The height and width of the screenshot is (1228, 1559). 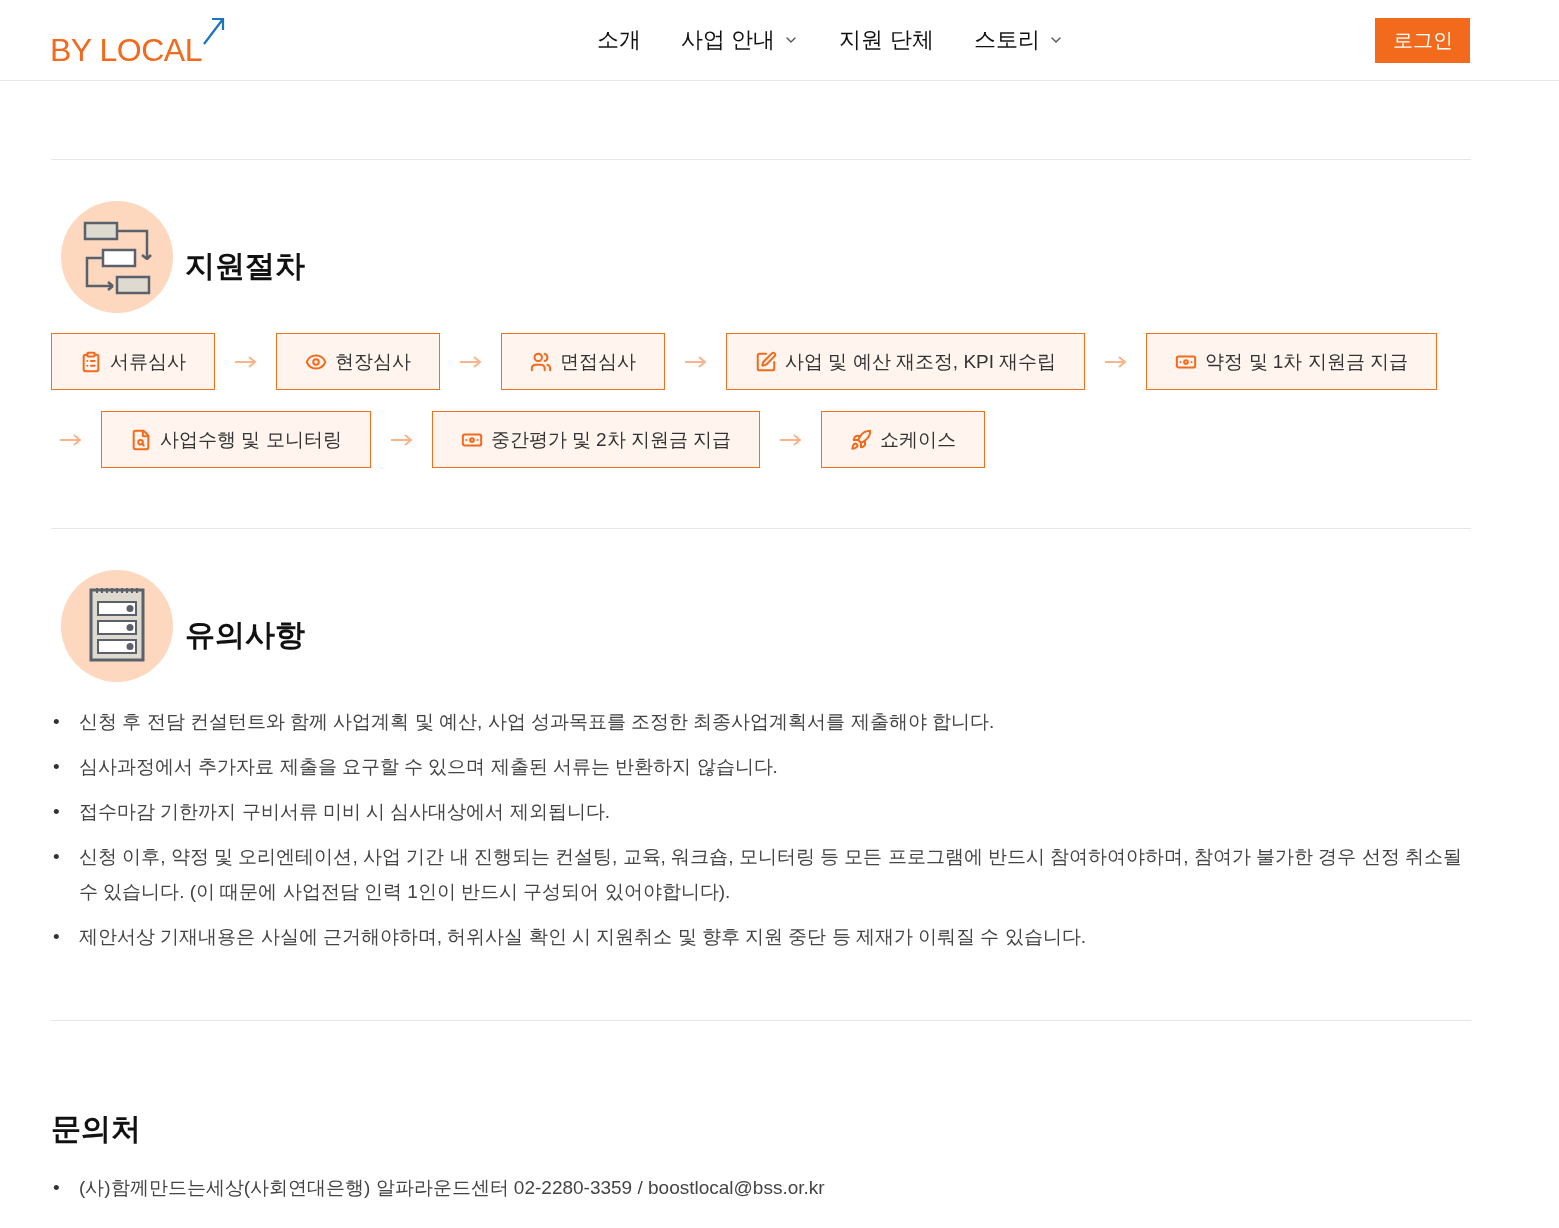 What do you see at coordinates (598, 361) in the screenshot?
I see `step-label: 면접심사` at bounding box center [598, 361].